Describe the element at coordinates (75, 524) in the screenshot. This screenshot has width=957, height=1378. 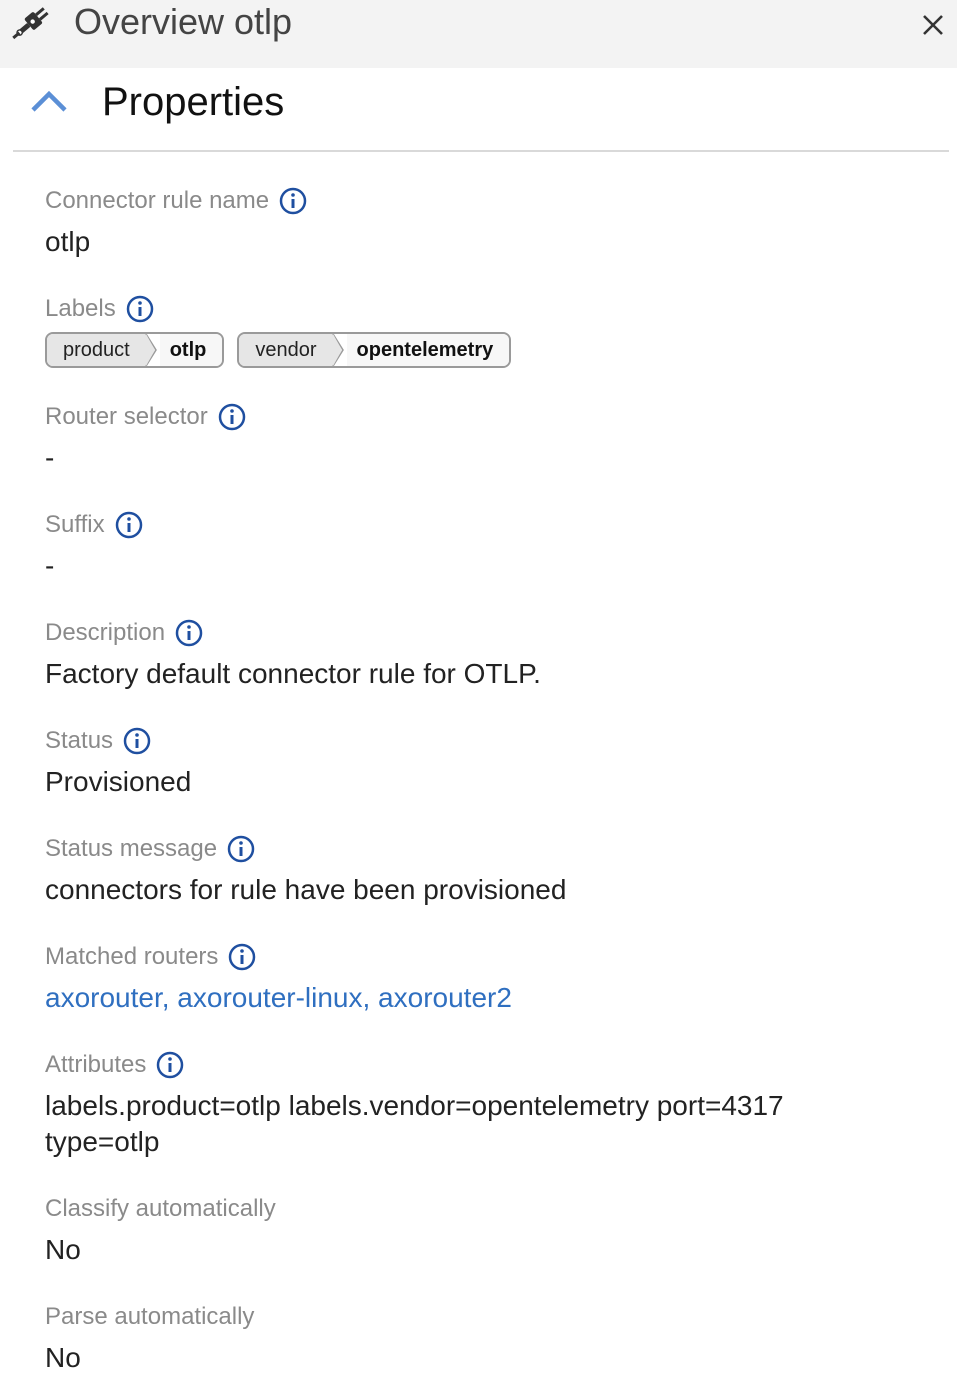
I see `property-label: Suffix` at that location.